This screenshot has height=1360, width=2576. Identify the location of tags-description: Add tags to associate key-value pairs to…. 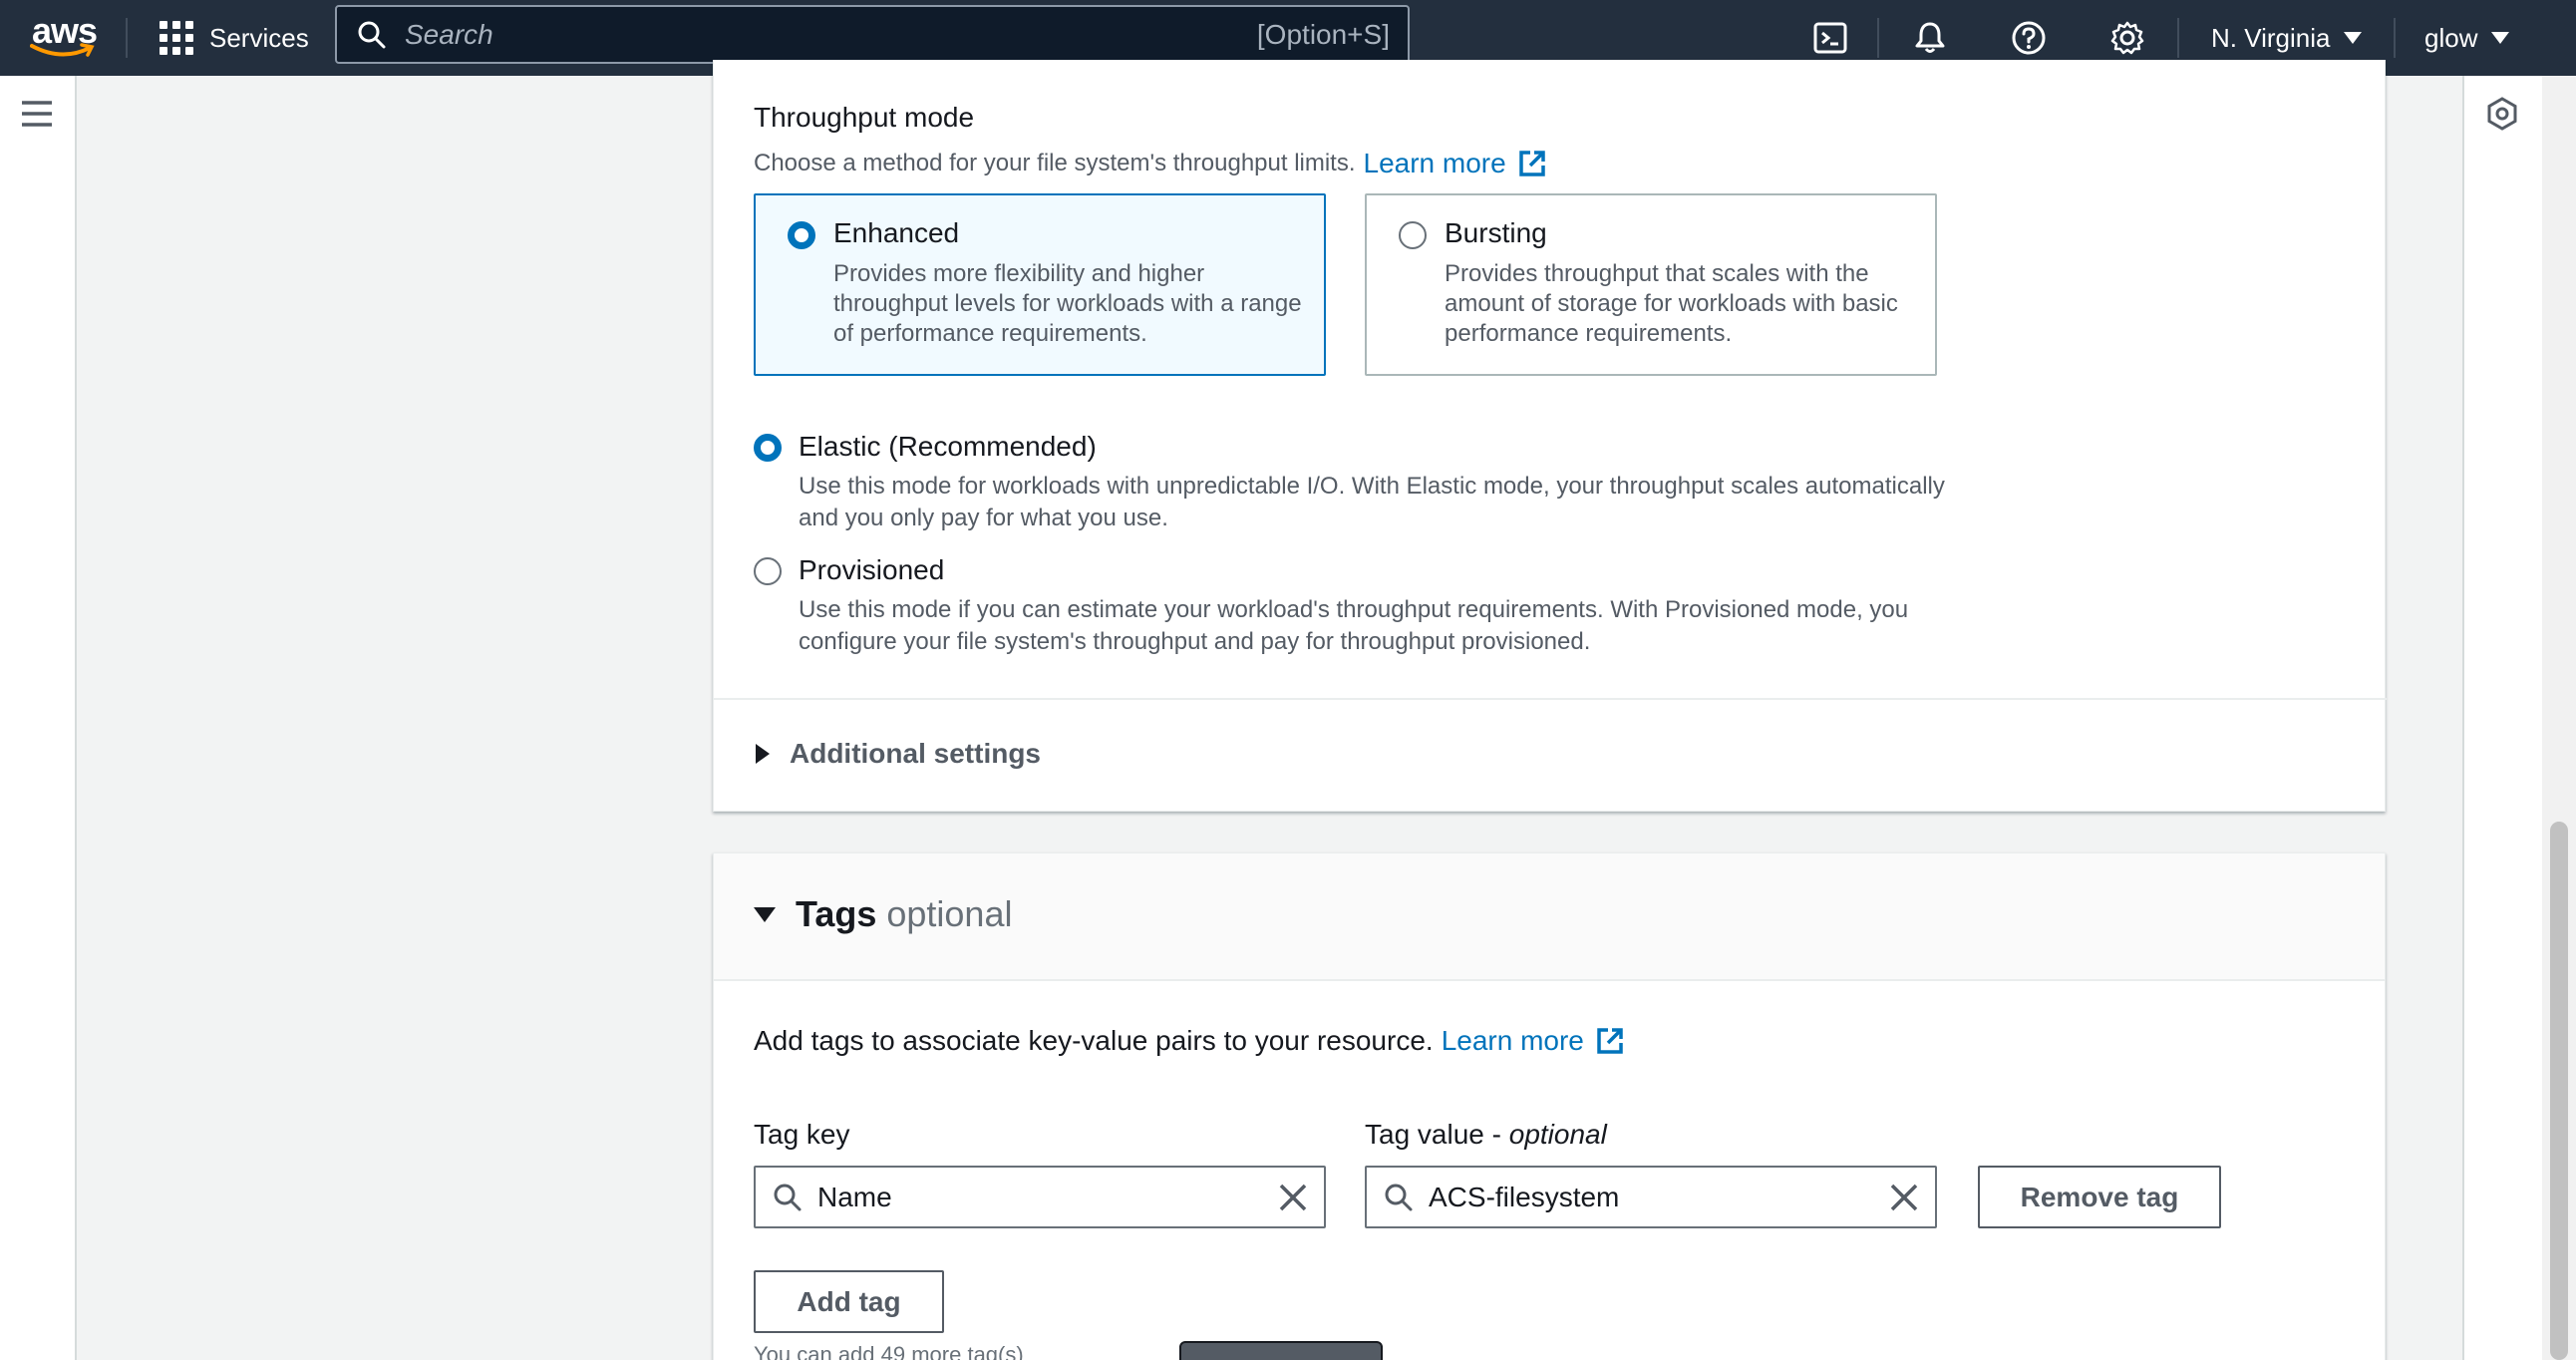
(1190, 1041).